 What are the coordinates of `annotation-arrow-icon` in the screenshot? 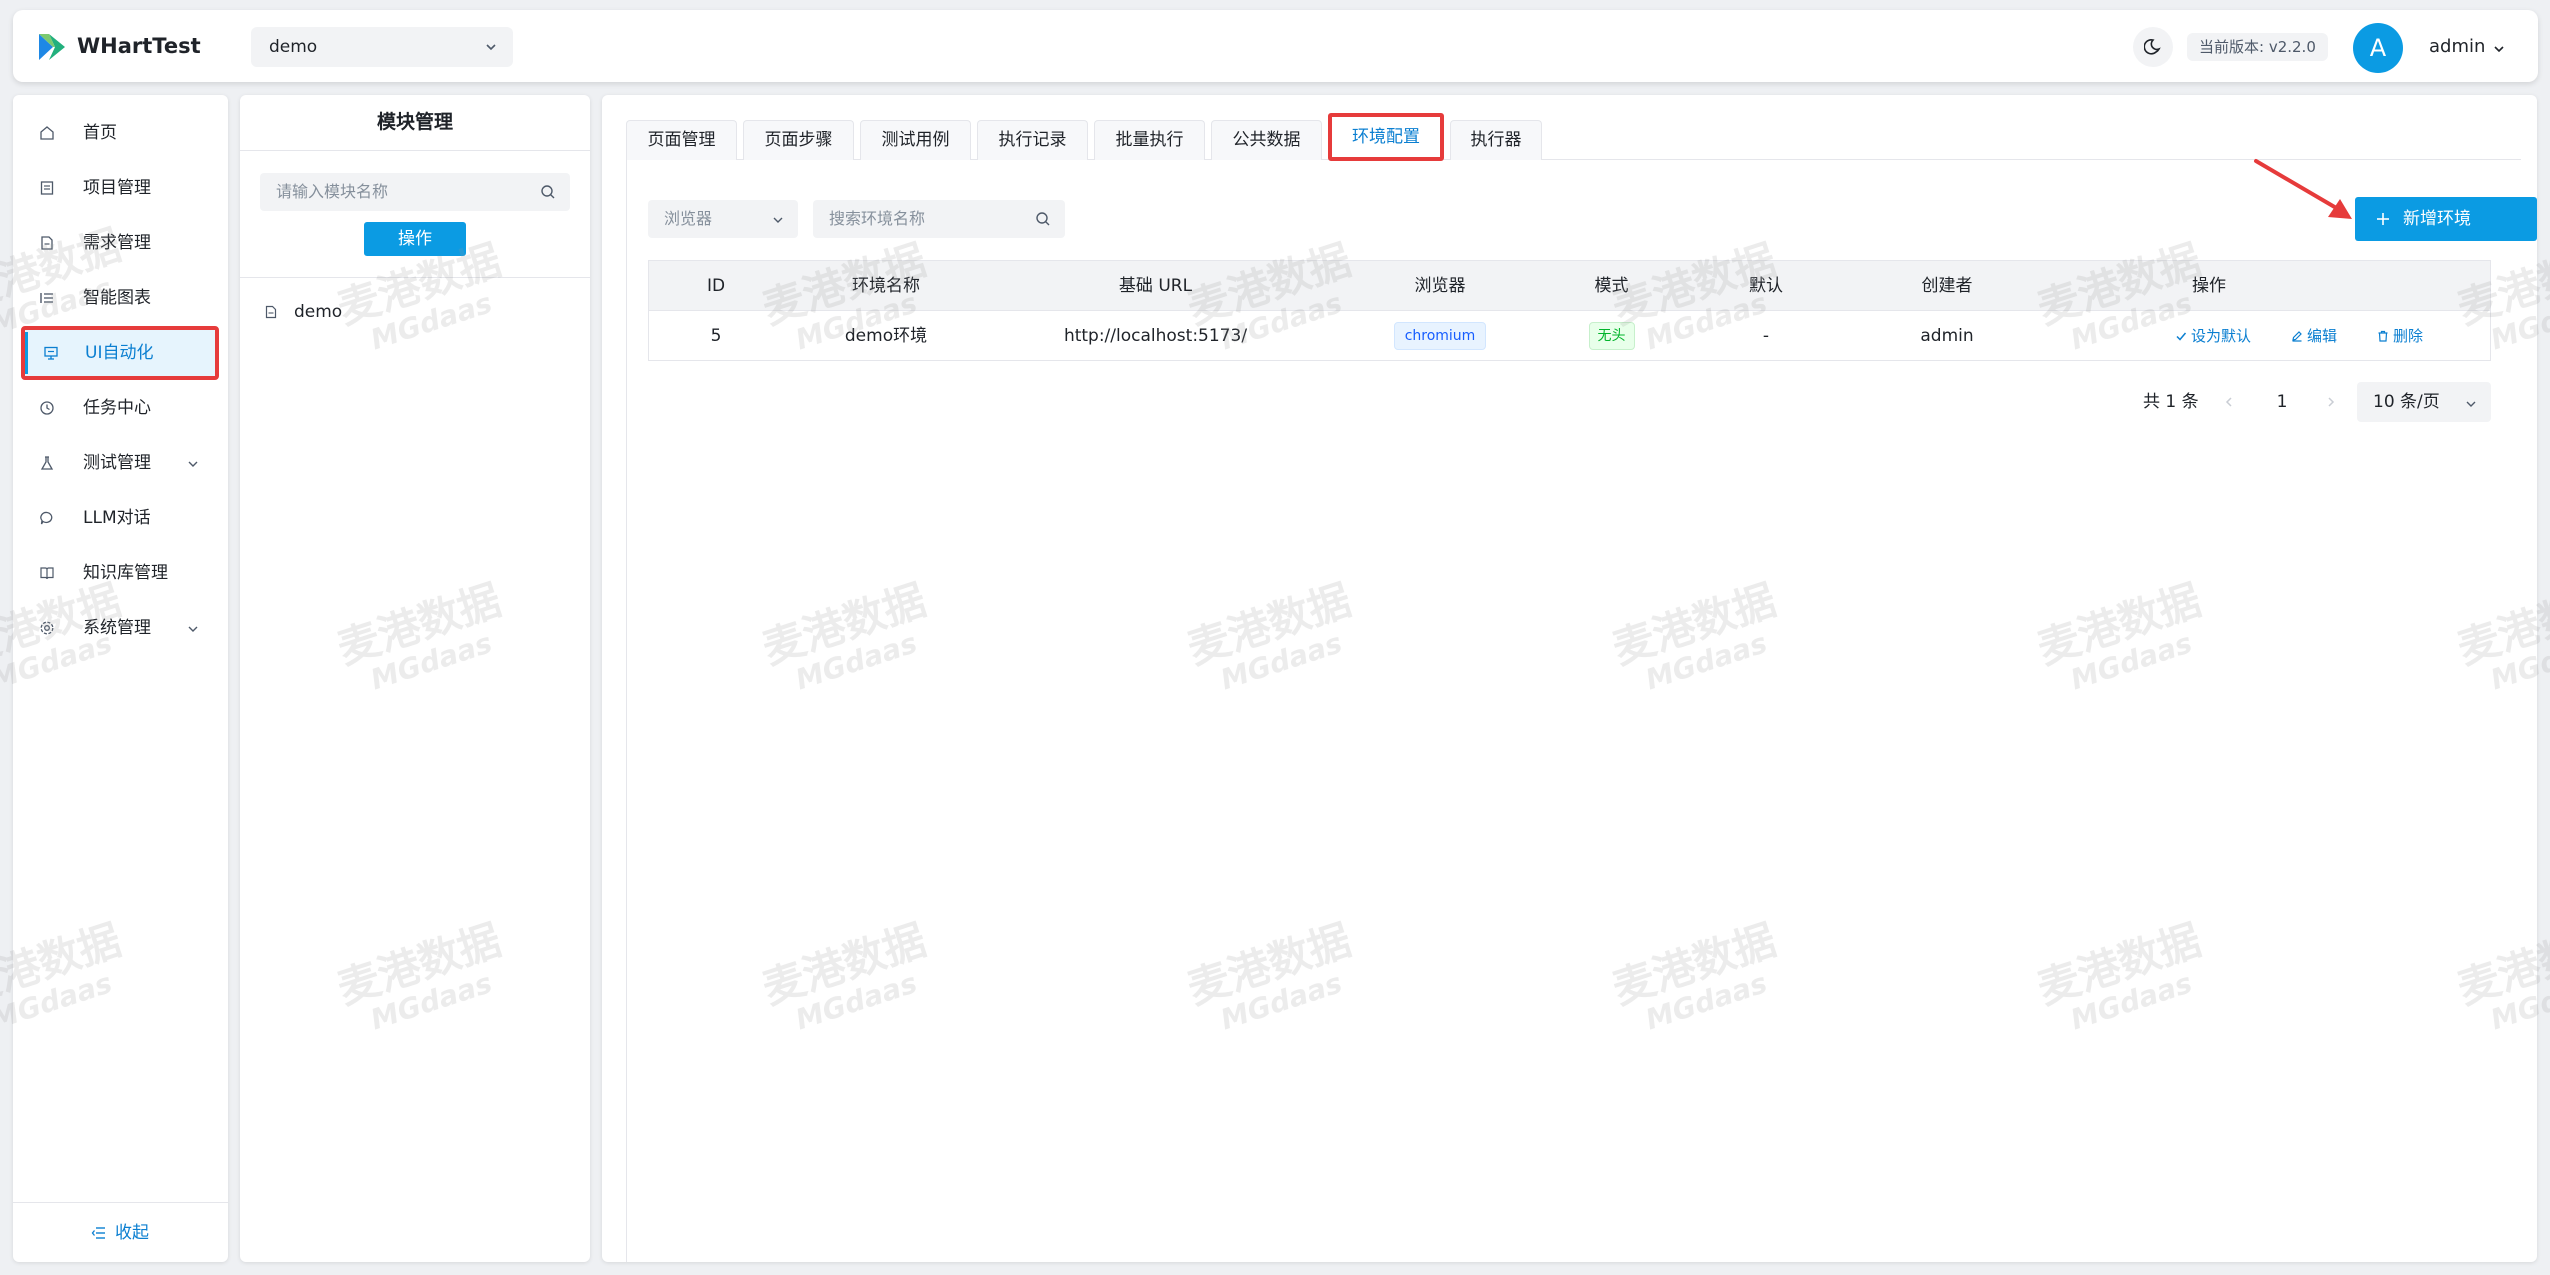 It's located at (2303, 189).